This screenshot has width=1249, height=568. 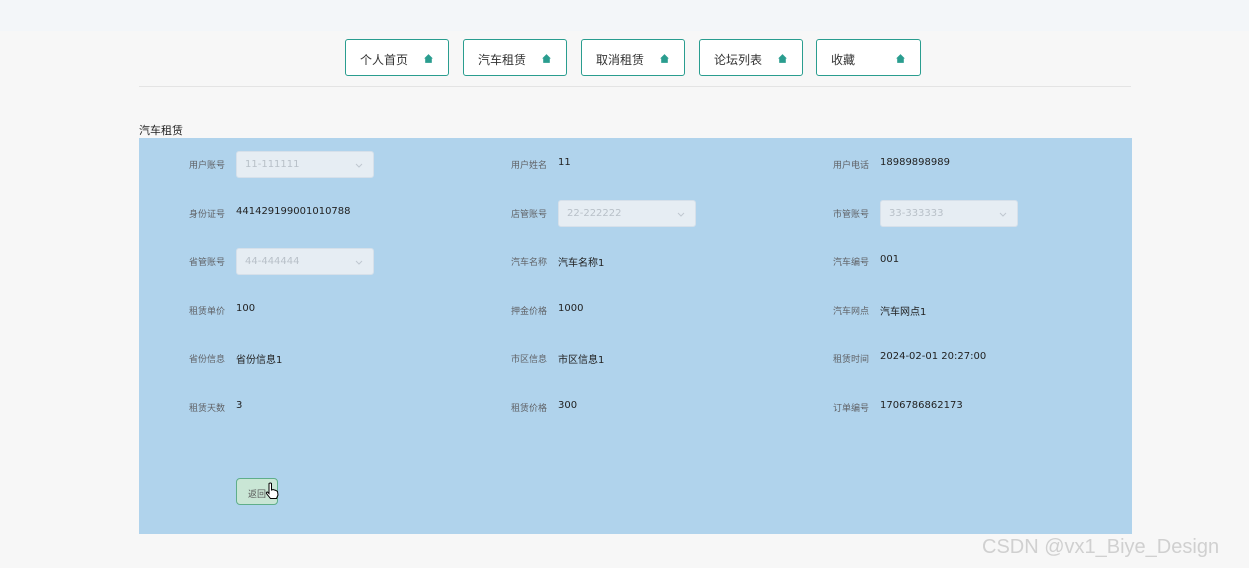 What do you see at coordinates (272, 490) in the screenshot?
I see `hand-pointer-icon` at bounding box center [272, 490].